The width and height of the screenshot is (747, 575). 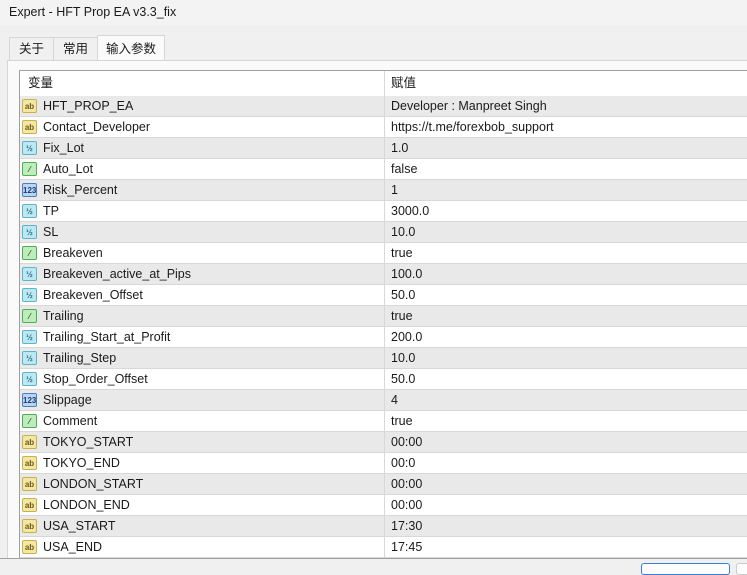 I want to click on table-row: ⁄ Trailing true, so click(x=383, y=316).